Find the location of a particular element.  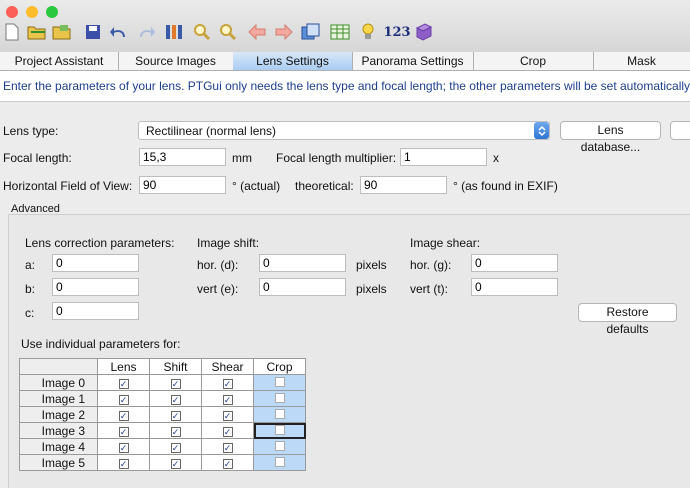

back-arrow-icon is located at coordinates (257, 32).